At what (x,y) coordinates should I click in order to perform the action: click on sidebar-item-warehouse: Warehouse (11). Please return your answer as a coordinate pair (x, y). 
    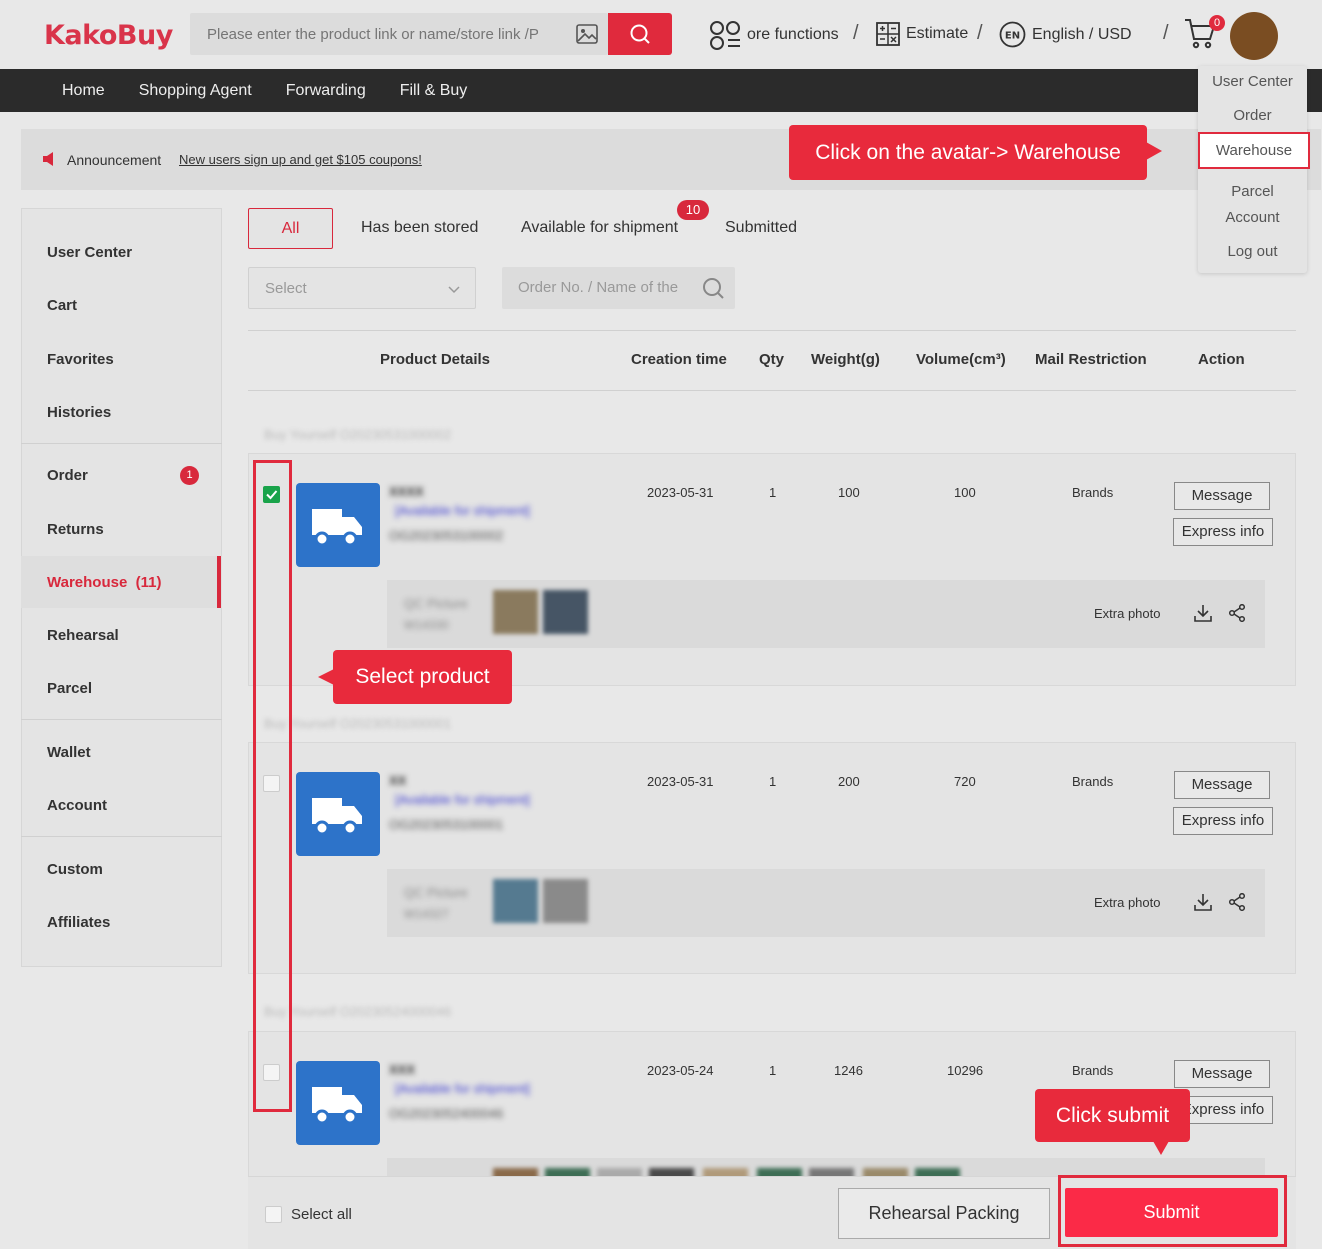
    Looking at the image, I should click on (104, 582).